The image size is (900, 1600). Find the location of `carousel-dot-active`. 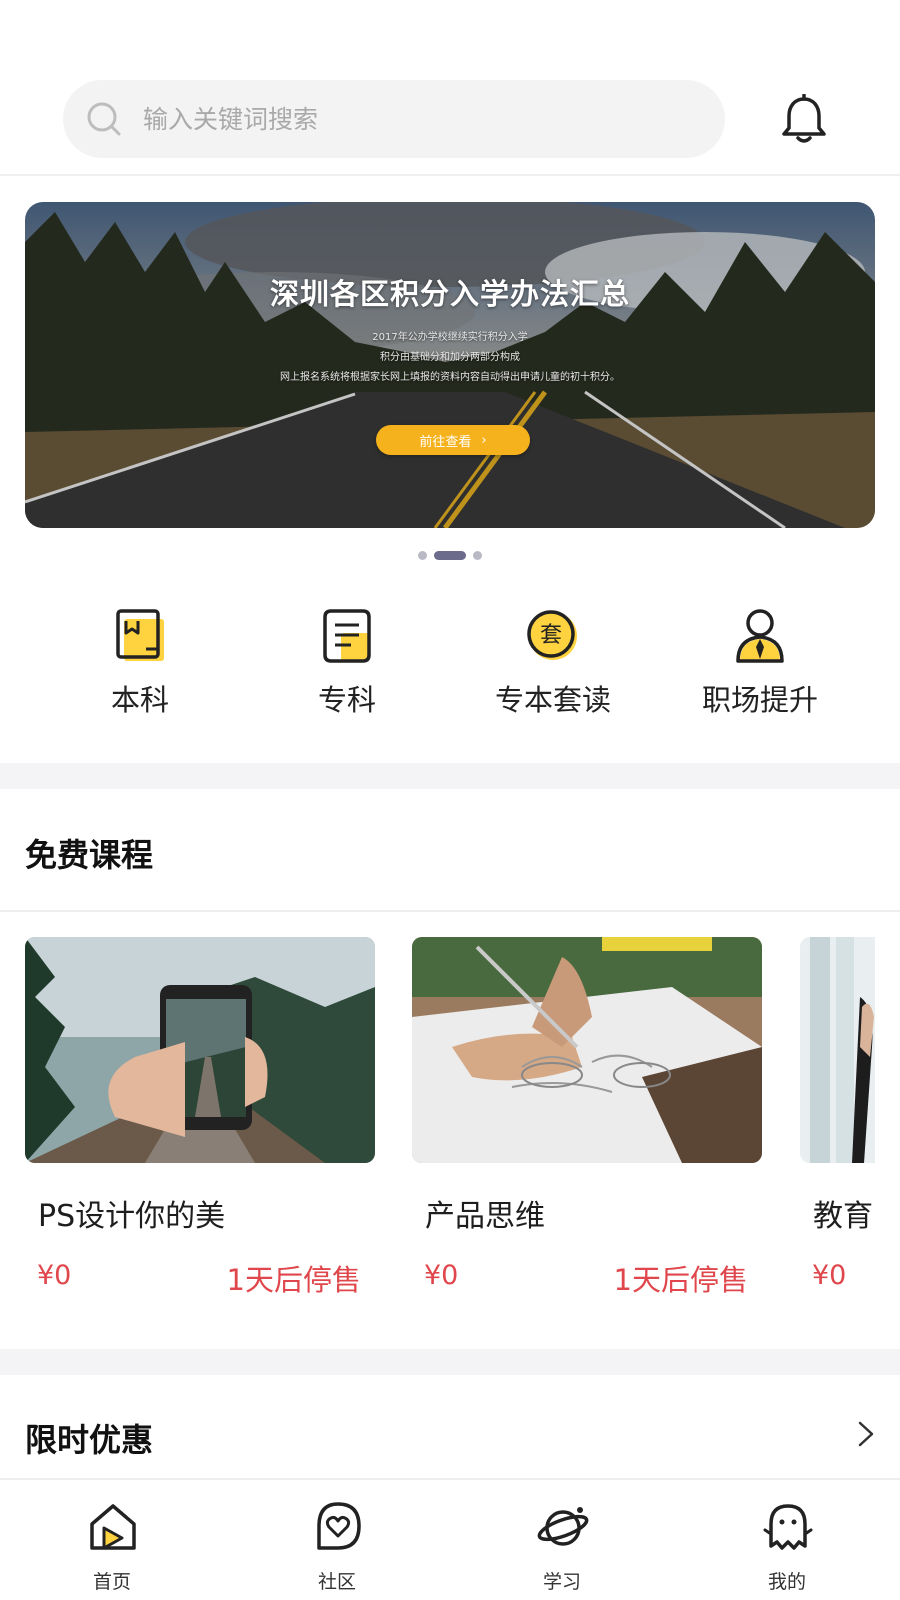

carousel-dot-active is located at coordinates (450, 555).